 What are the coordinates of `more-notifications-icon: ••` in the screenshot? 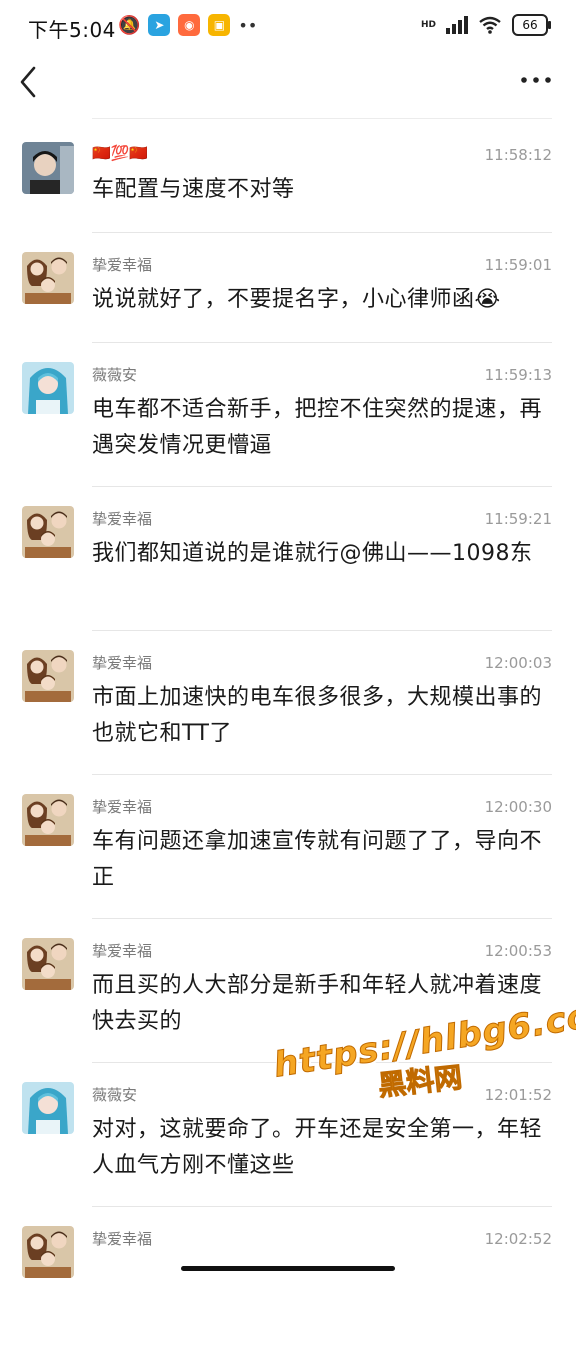 It's located at (248, 25).